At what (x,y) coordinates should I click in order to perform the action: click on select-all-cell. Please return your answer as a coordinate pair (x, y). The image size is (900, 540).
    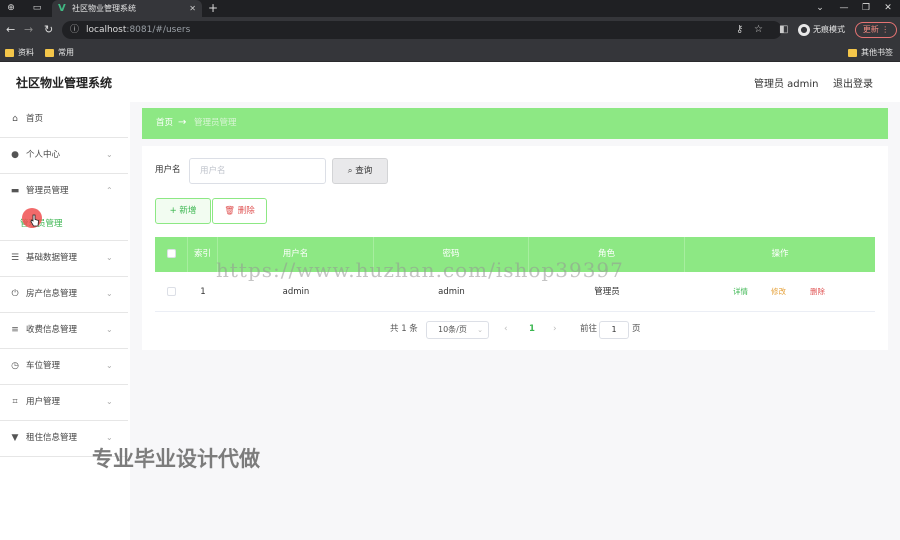
    Looking at the image, I should click on (171, 254).